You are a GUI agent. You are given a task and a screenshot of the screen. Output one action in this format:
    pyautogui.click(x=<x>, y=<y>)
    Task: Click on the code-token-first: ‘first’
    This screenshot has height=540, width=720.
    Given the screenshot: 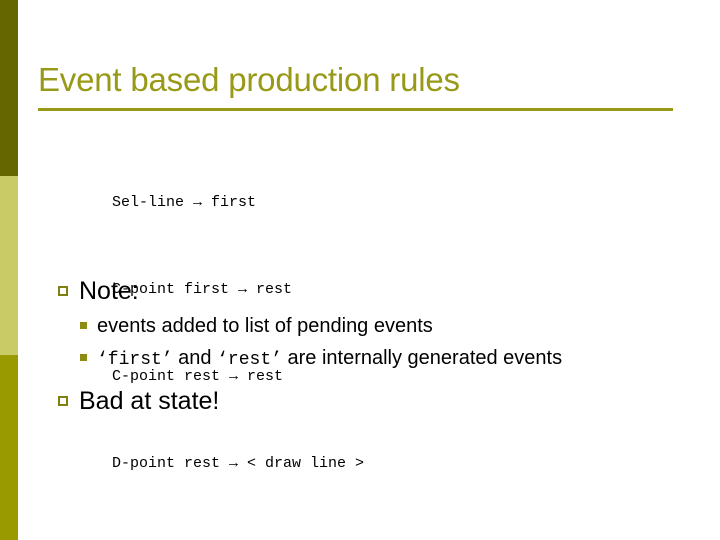 What is the action you would take?
    pyautogui.click(x=135, y=360)
    